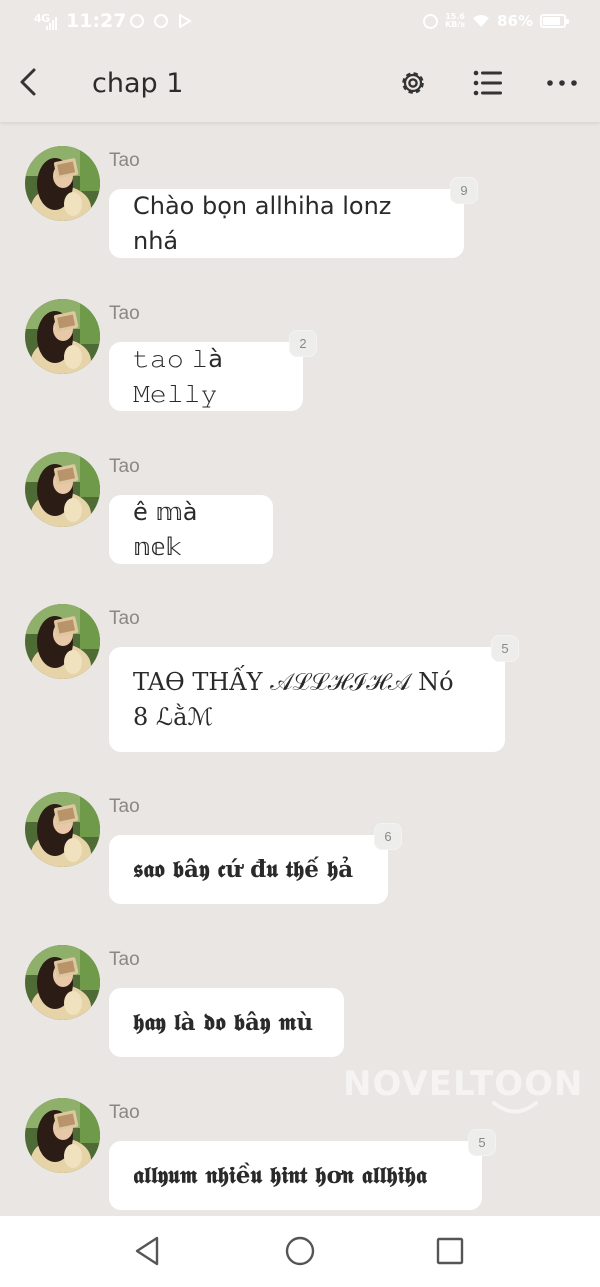 The width and height of the screenshot is (600, 1287). What do you see at coordinates (464, 190) in the screenshot?
I see `comment-count-badge: 9` at bounding box center [464, 190].